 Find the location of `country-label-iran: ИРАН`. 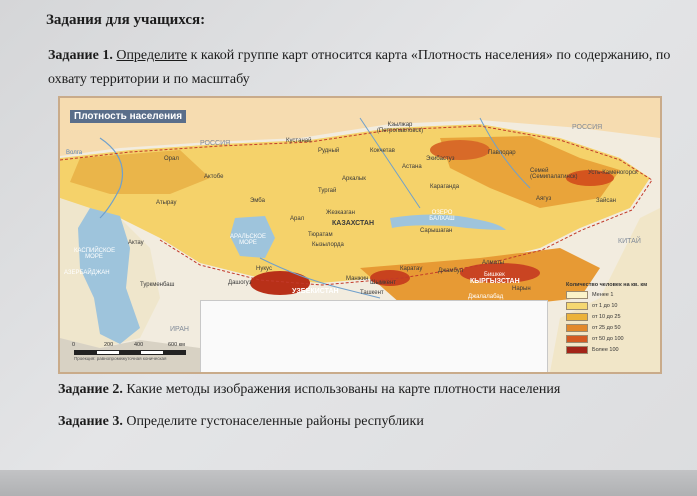

country-label-iran: ИРАН is located at coordinates (179, 329).